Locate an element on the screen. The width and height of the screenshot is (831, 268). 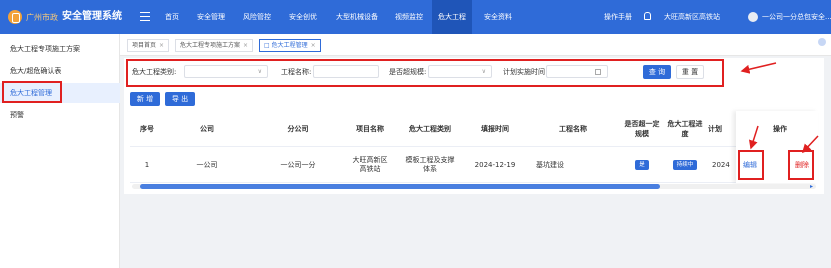
tab-project-management: □ 危大工程管理 × is located at coordinates (290, 45).